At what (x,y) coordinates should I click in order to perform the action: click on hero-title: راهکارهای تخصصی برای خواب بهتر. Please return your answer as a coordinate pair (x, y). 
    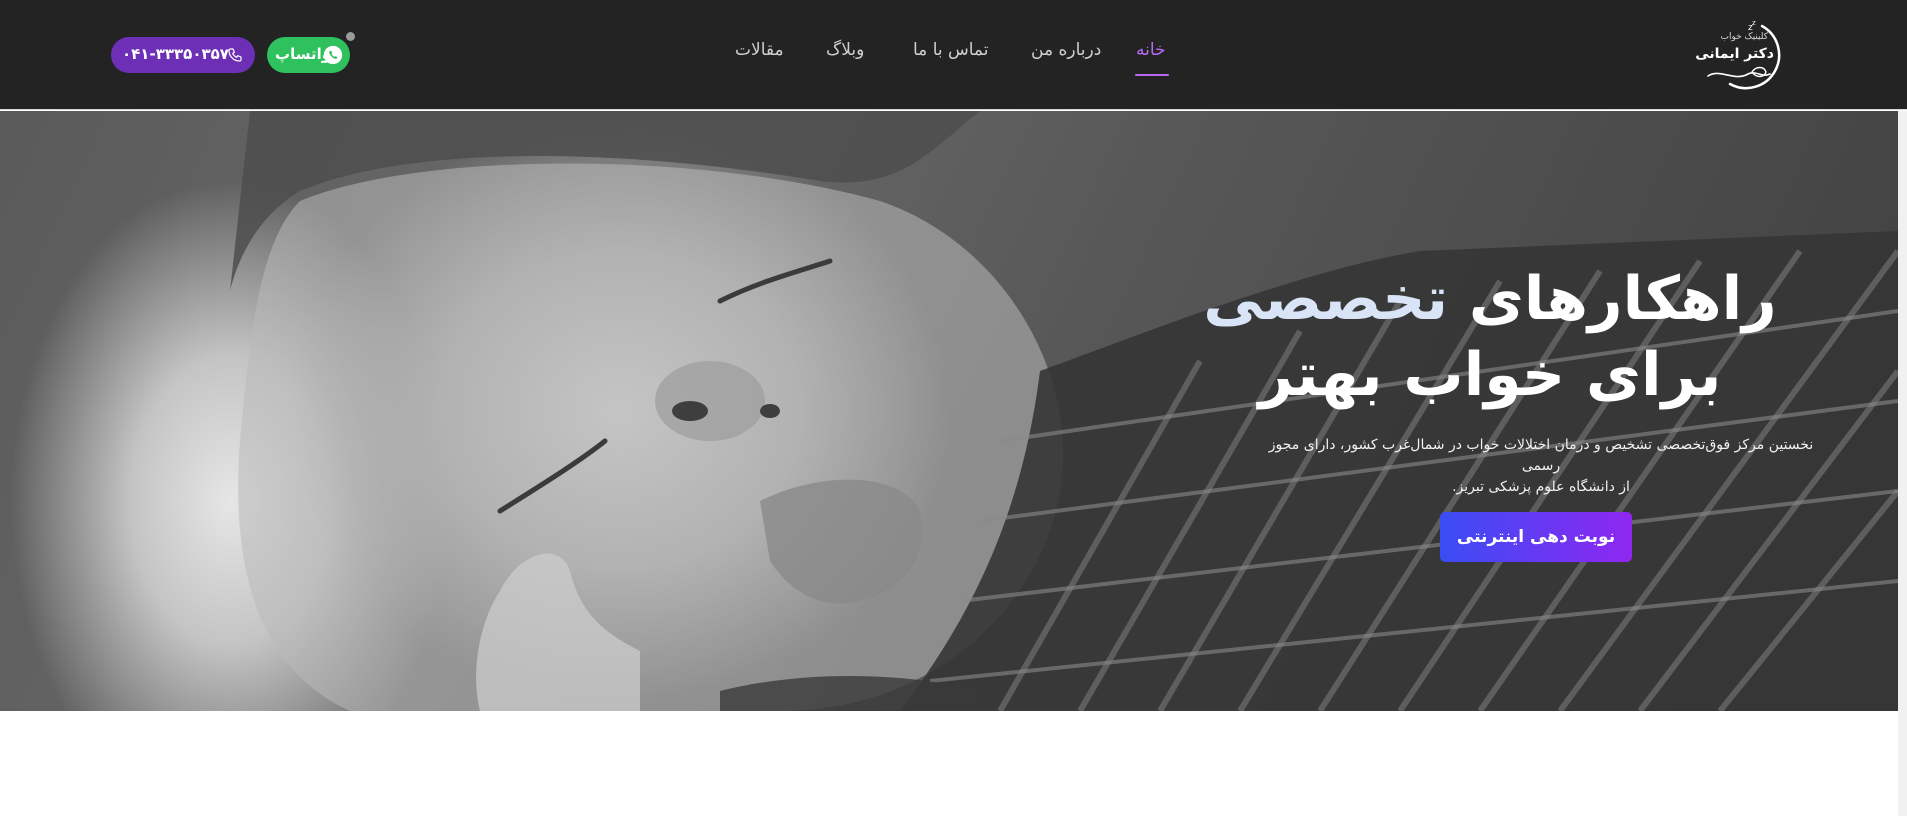
    Looking at the image, I should click on (1490, 337).